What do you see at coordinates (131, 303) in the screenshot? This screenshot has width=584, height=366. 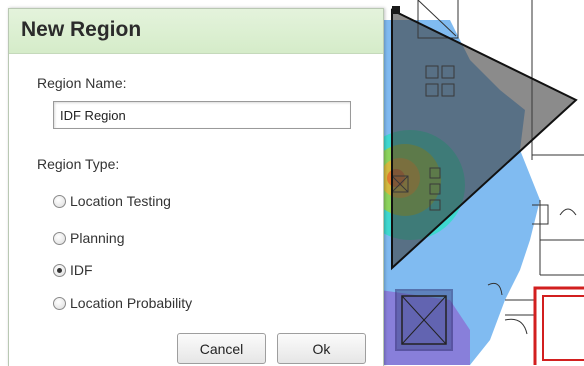 I see `radio-label: Location Probability` at bounding box center [131, 303].